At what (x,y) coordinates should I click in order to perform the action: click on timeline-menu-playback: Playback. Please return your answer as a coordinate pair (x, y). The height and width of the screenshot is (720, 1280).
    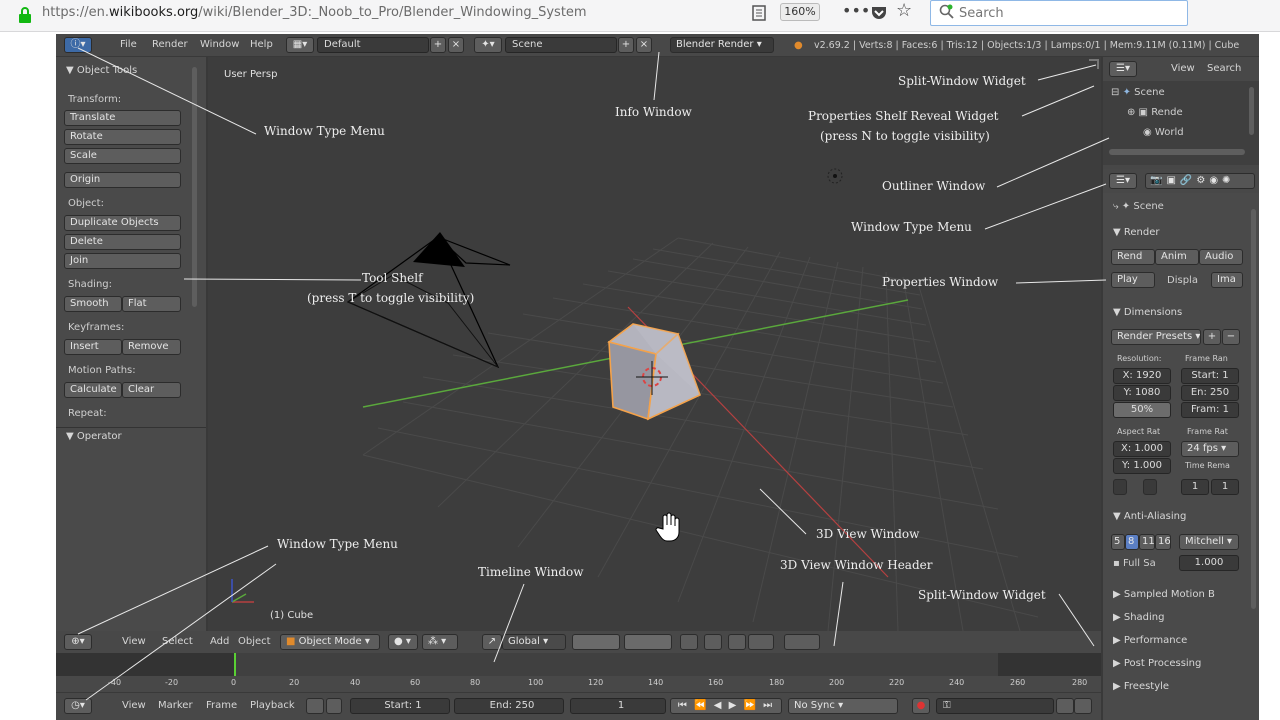
    Looking at the image, I should click on (272, 705).